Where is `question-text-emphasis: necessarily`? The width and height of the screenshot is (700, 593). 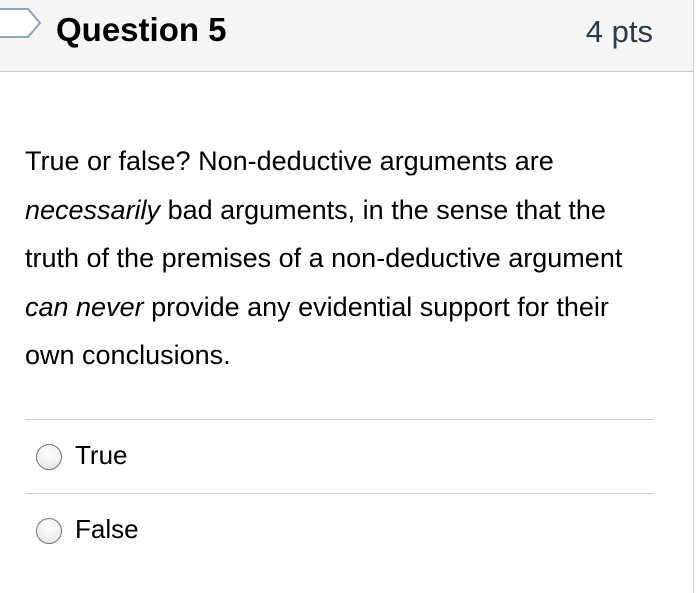 question-text-emphasis: necessarily is located at coordinates (93, 209).